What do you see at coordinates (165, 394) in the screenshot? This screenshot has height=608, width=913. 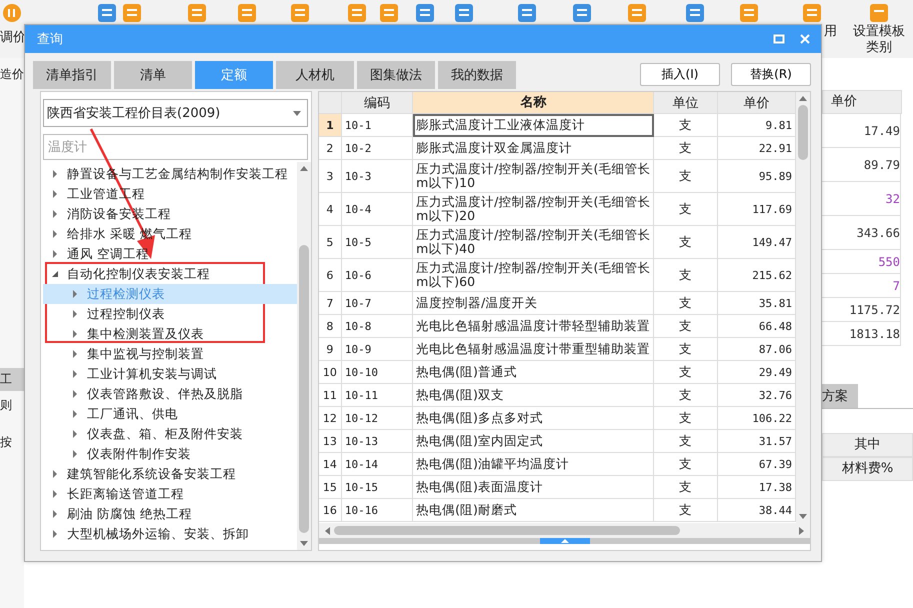 I see `tree-item: 仪表管路敷设、伴热及脱脂` at bounding box center [165, 394].